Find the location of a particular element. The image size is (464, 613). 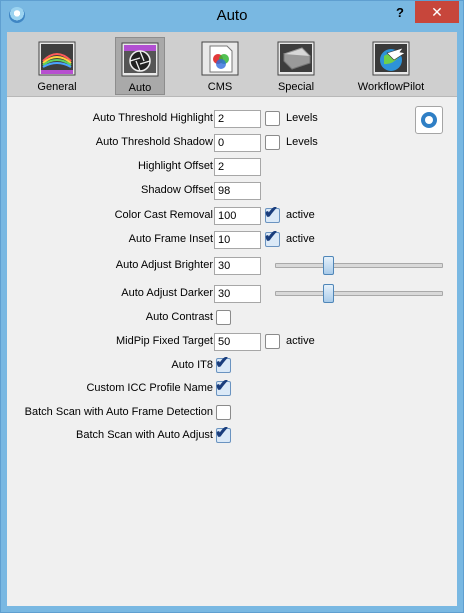

help-button: ? is located at coordinates (400, 13).